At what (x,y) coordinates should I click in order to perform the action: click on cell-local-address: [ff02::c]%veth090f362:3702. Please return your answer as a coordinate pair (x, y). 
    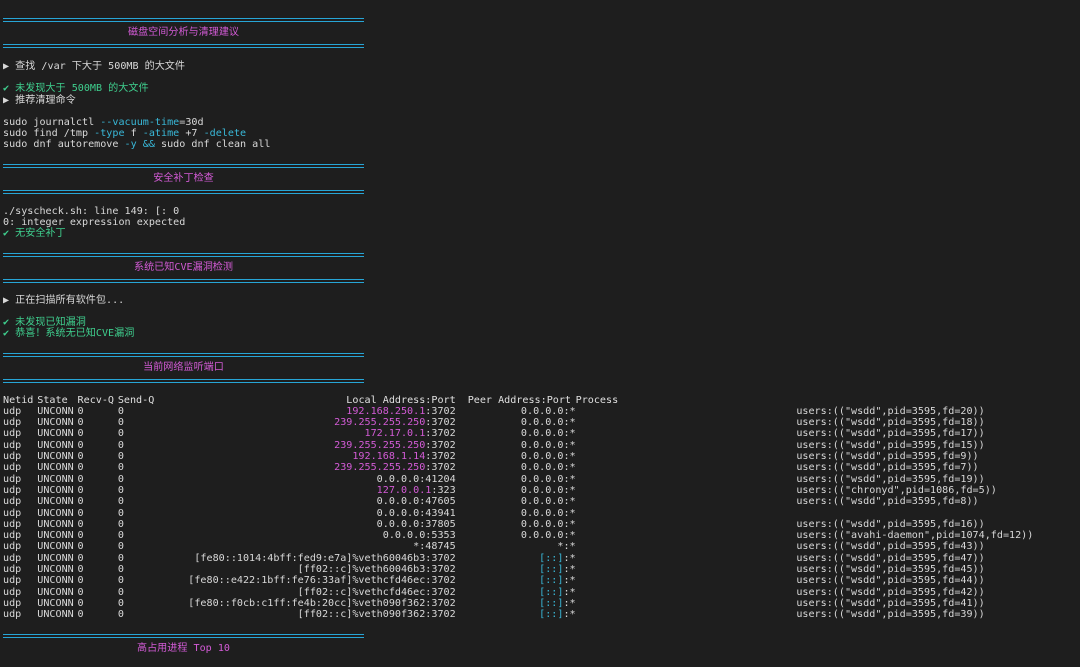
    Looking at the image, I should click on (306, 614).